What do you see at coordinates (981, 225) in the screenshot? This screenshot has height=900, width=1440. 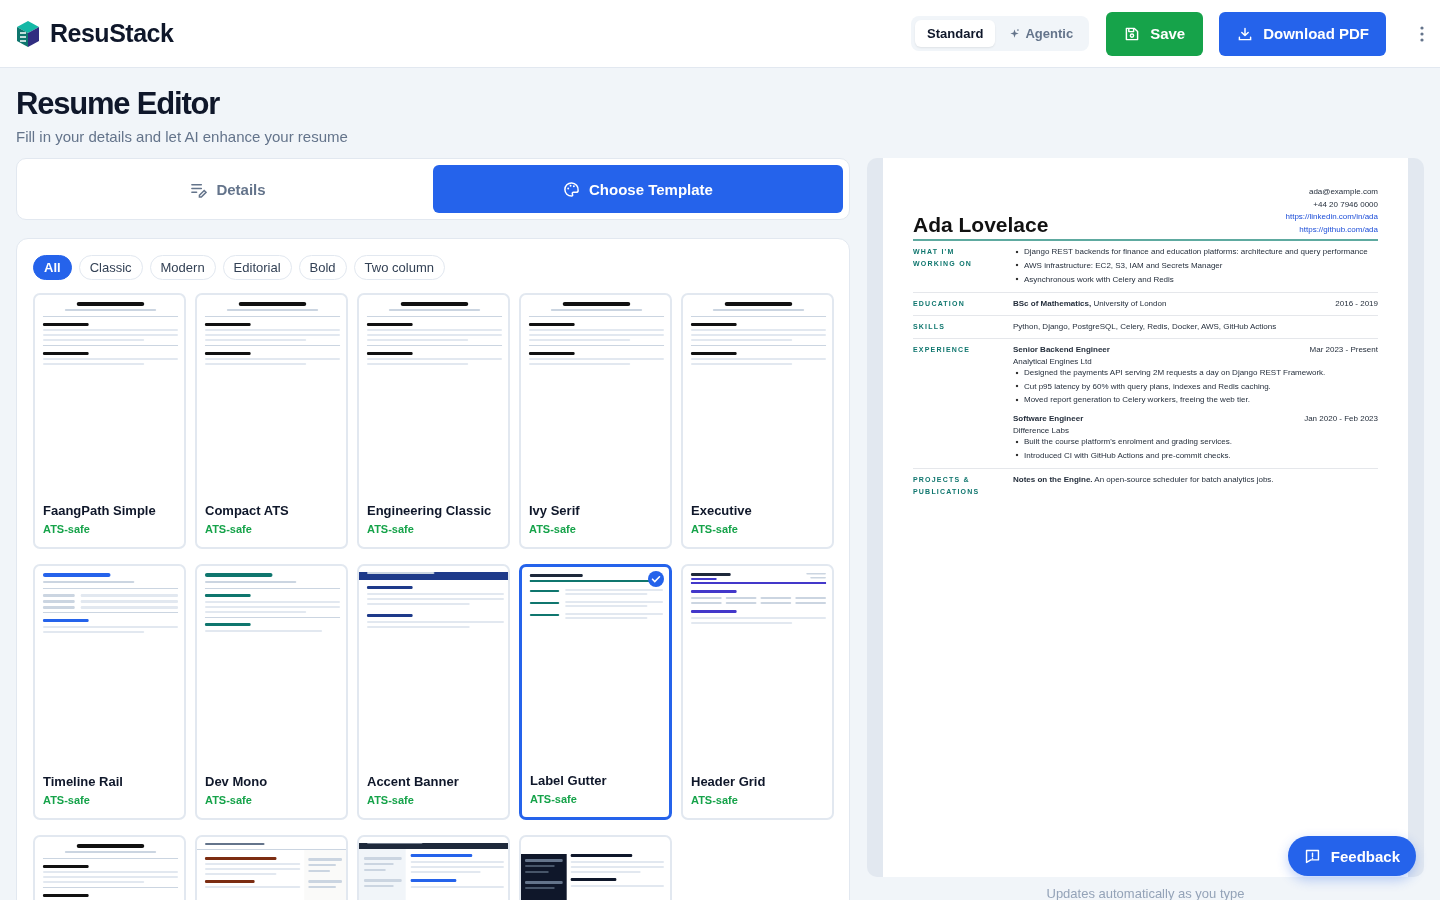 I see `resume-name: Ada Lovelace` at bounding box center [981, 225].